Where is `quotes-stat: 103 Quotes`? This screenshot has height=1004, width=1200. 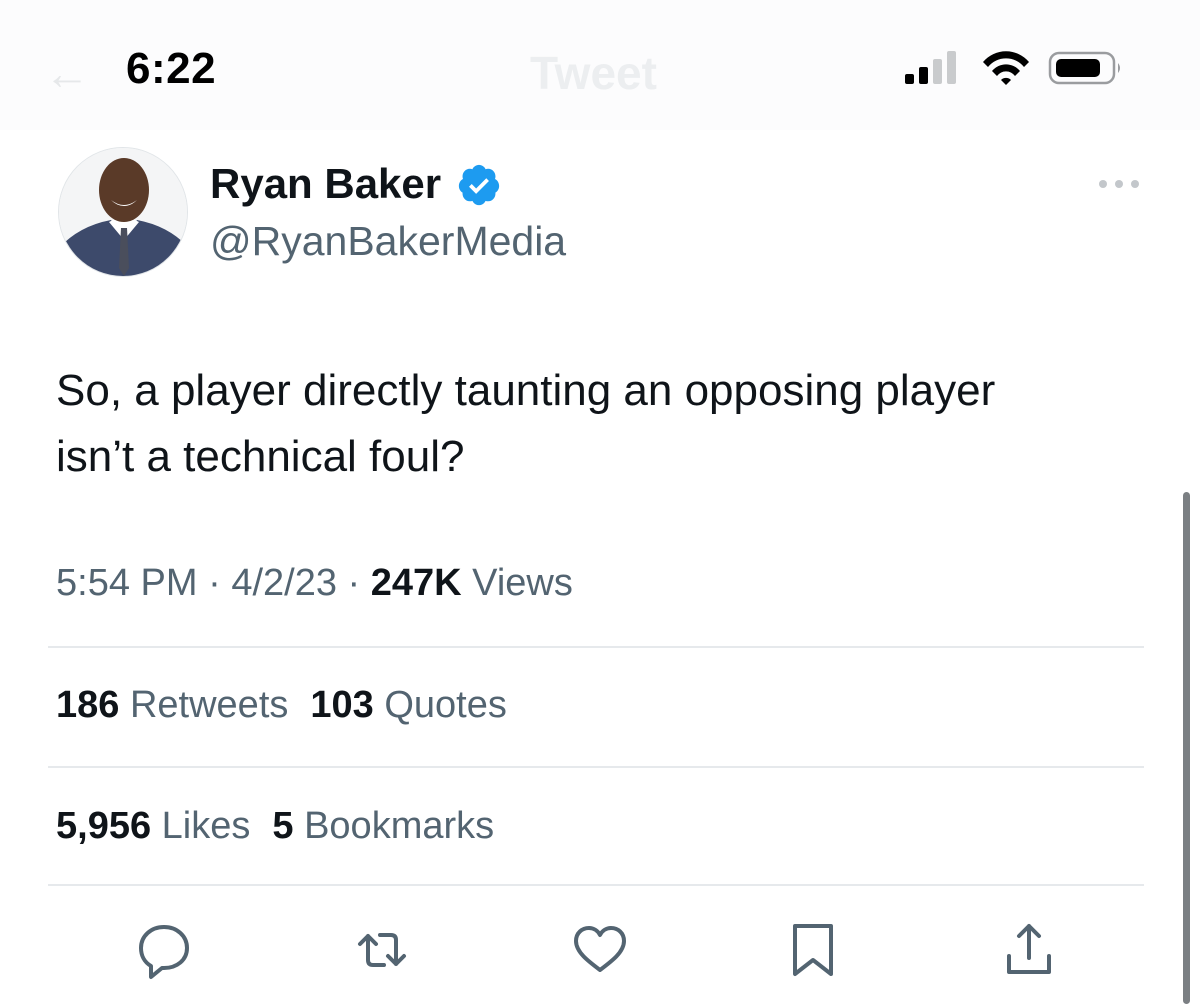 quotes-stat: 103 Quotes is located at coordinates (408, 705).